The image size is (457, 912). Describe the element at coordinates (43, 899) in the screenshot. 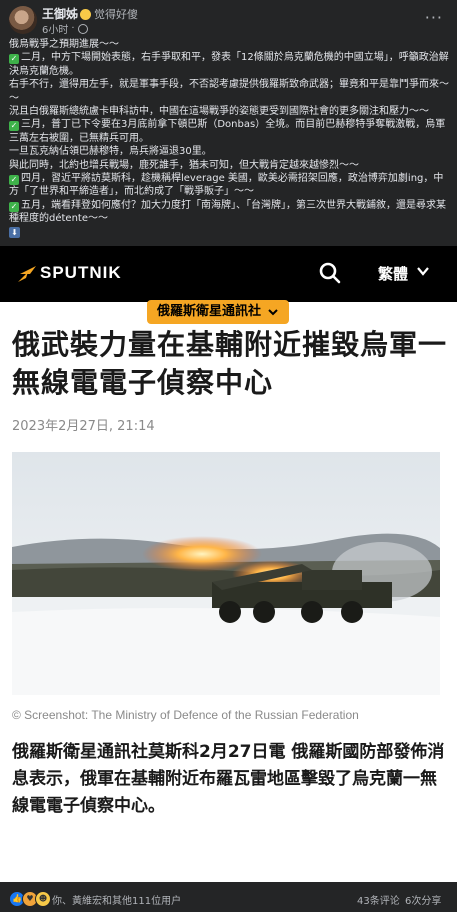

I see `haha-reaction-icon: ☻` at that location.